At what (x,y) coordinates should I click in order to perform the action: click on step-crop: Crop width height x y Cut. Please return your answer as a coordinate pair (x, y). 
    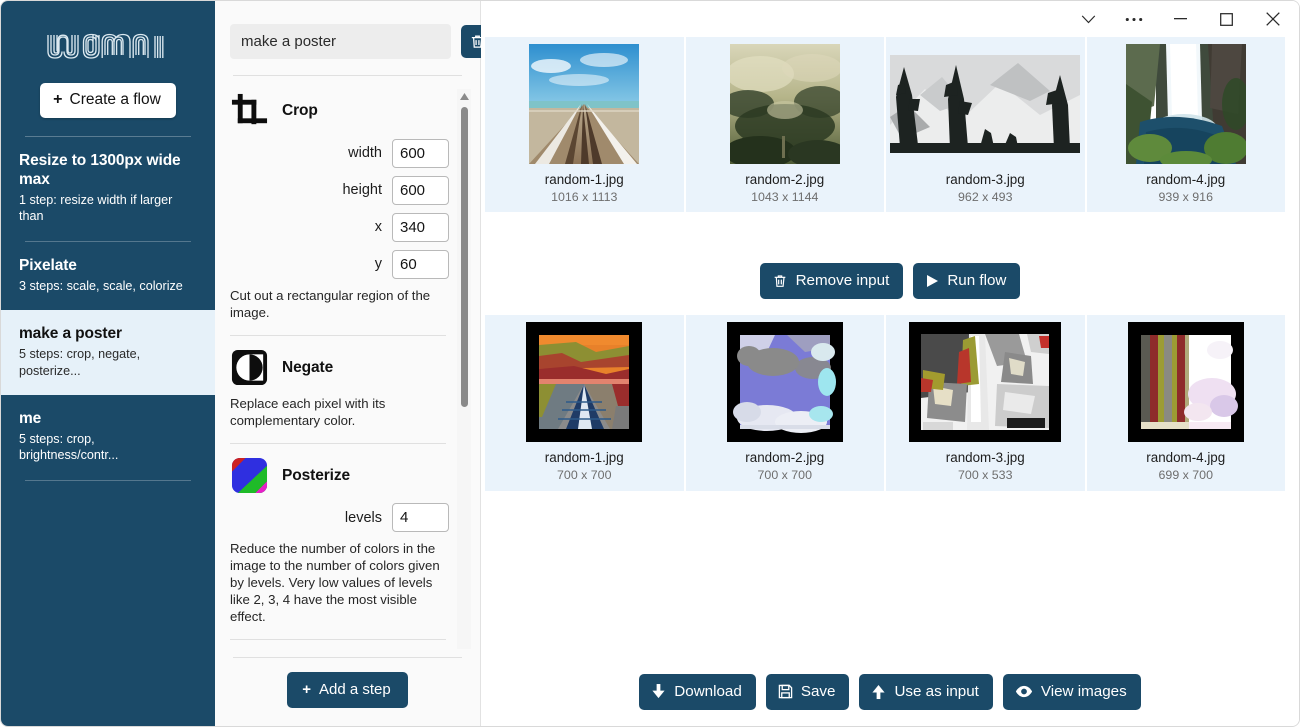
    Looking at the image, I should click on (340, 211).